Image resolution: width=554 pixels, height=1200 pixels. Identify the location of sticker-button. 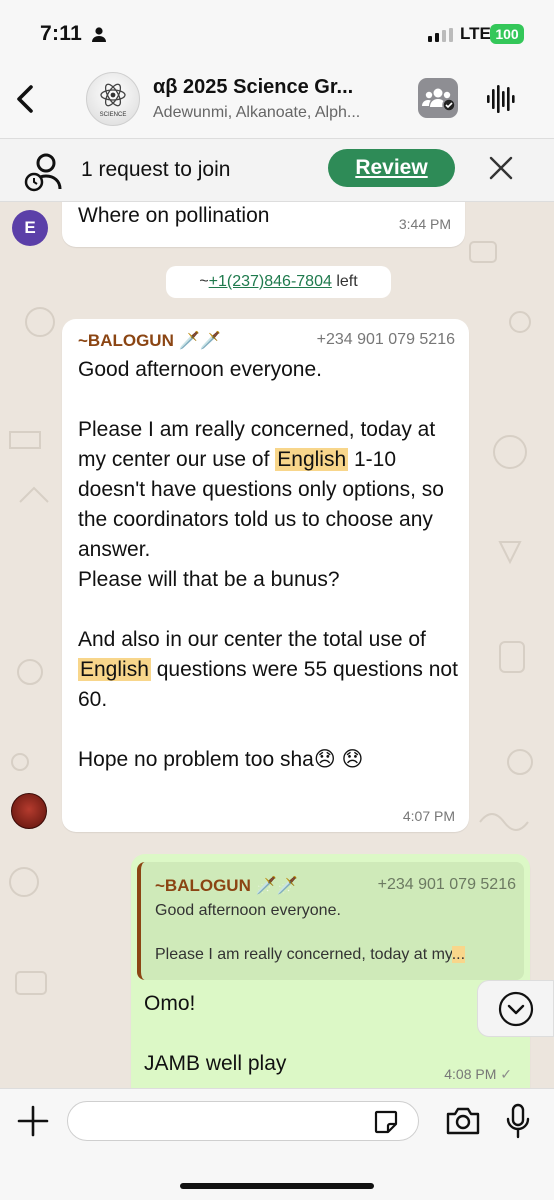
(386, 1122).